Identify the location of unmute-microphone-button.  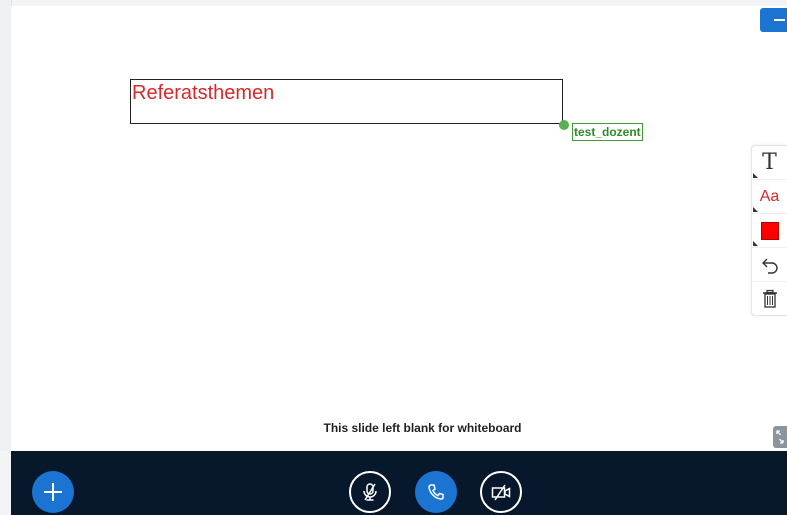
(370, 492).